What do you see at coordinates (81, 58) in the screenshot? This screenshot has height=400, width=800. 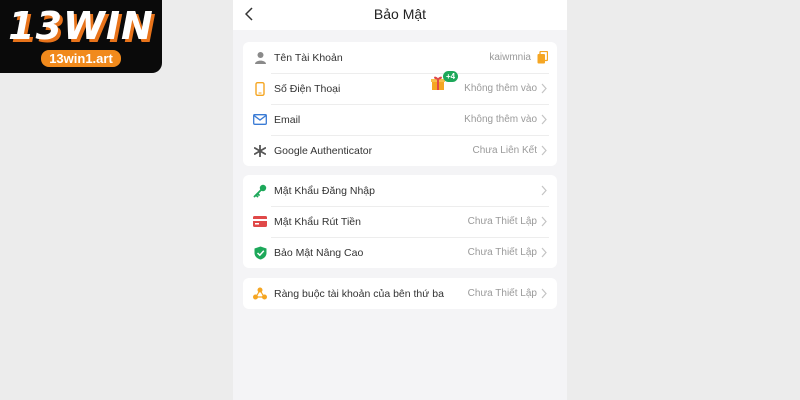 I see `logo-url: 13win1.art` at bounding box center [81, 58].